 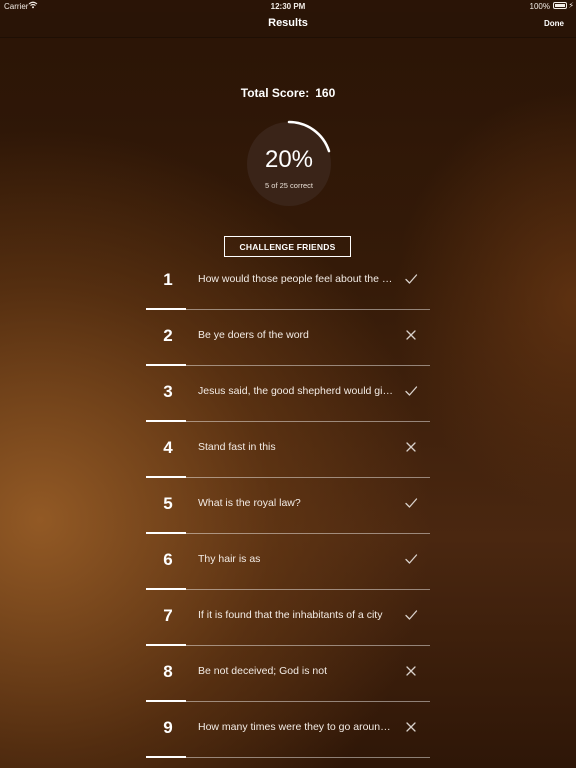 I want to click on progress-ring: 20% 5 of 25 correct, so click(x=289, y=164).